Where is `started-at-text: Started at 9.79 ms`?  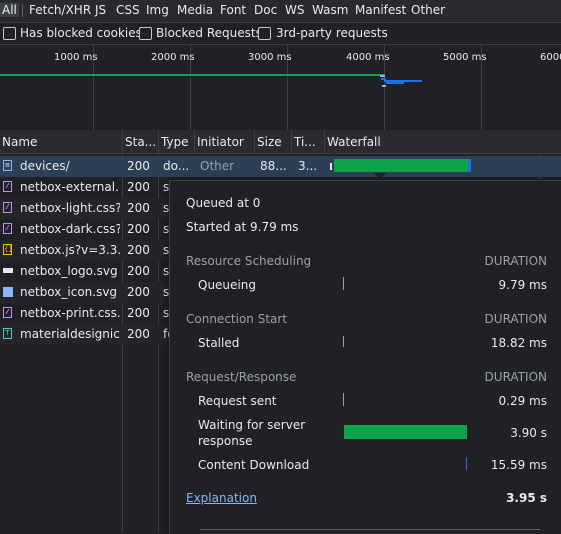 started-at-text: Started at 9.79 ms is located at coordinates (242, 227).